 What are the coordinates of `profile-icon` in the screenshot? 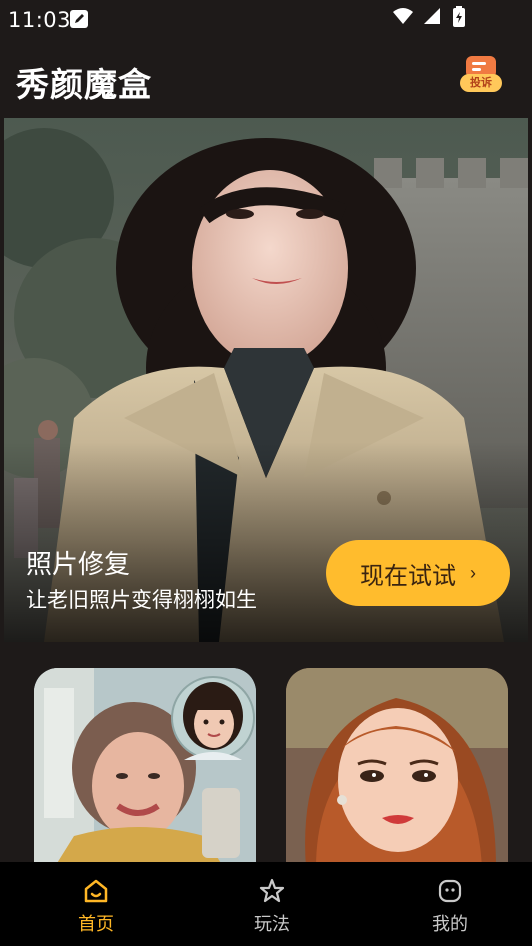 It's located at (450, 891).